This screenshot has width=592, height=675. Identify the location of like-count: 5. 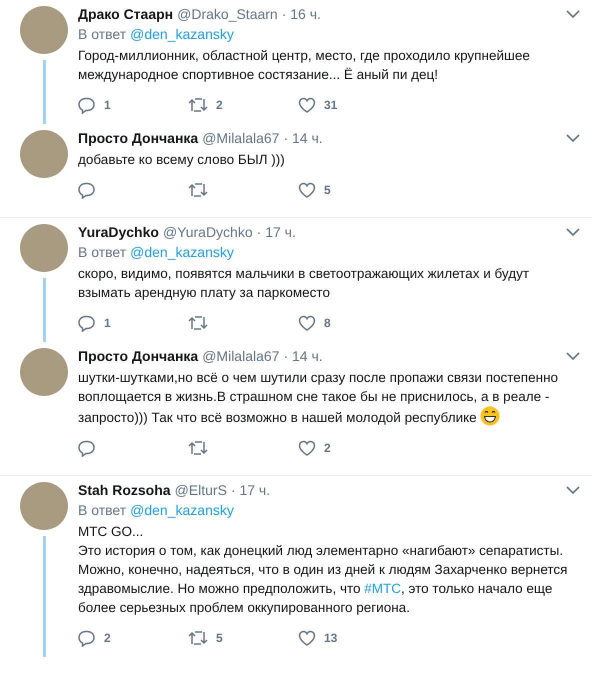
(327, 190).